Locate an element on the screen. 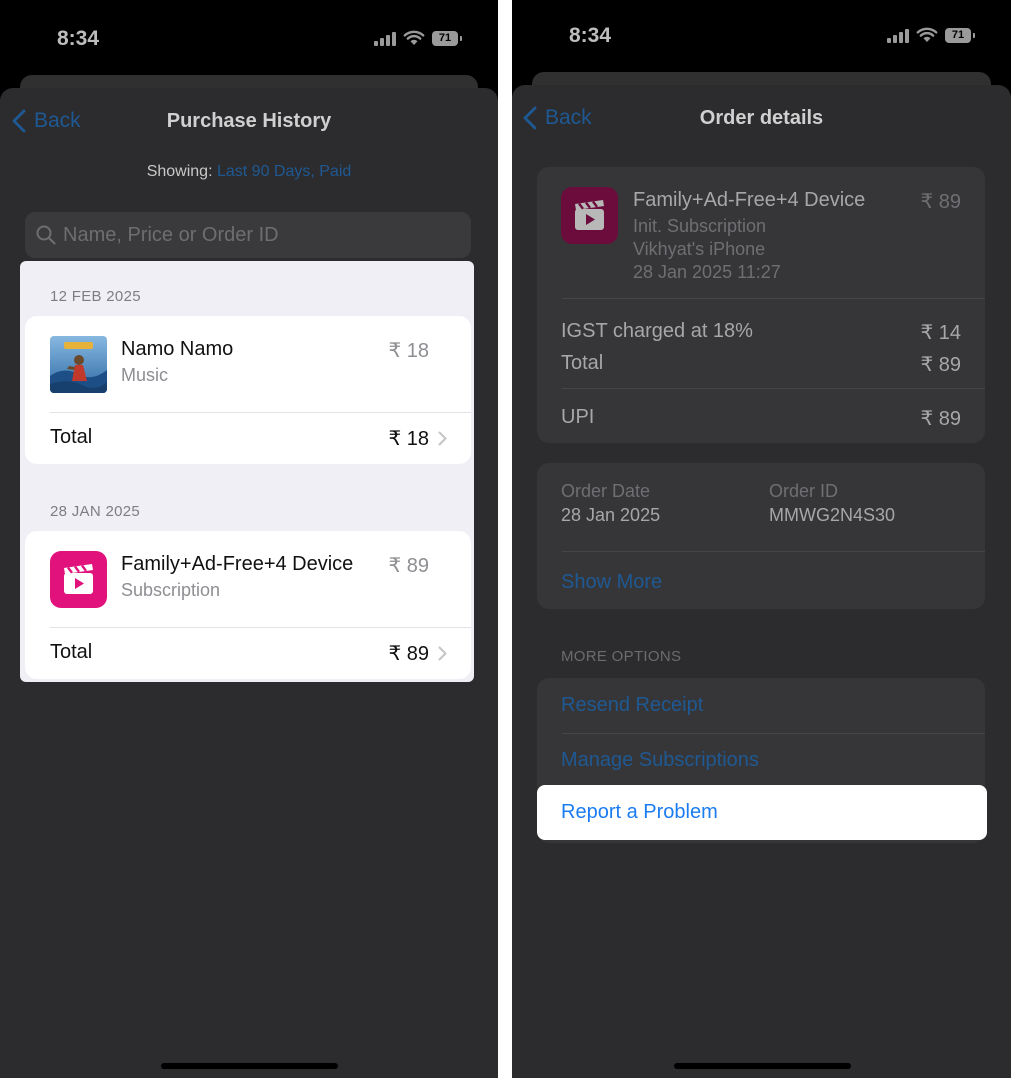  navigation-bar: Back Purchase History is located at coordinates (249, 122).